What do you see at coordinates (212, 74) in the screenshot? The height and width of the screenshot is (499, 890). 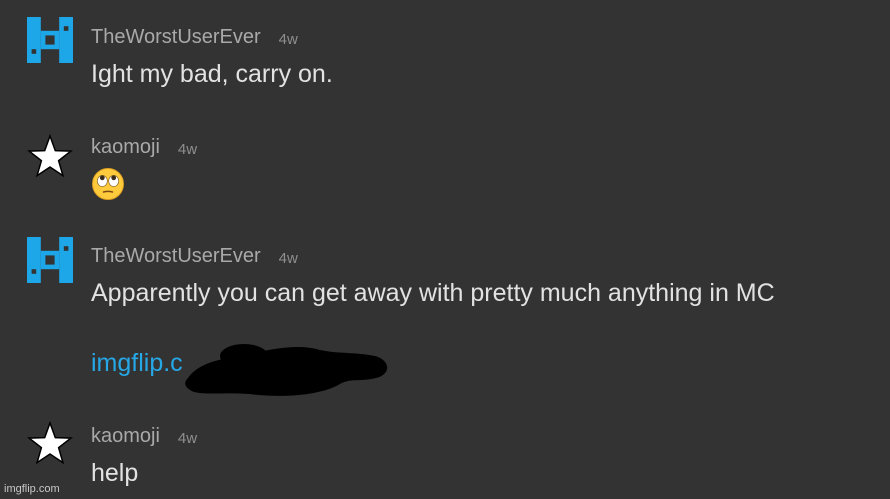 I see `comment-text: Ight my bad, carry on.` at bounding box center [212, 74].